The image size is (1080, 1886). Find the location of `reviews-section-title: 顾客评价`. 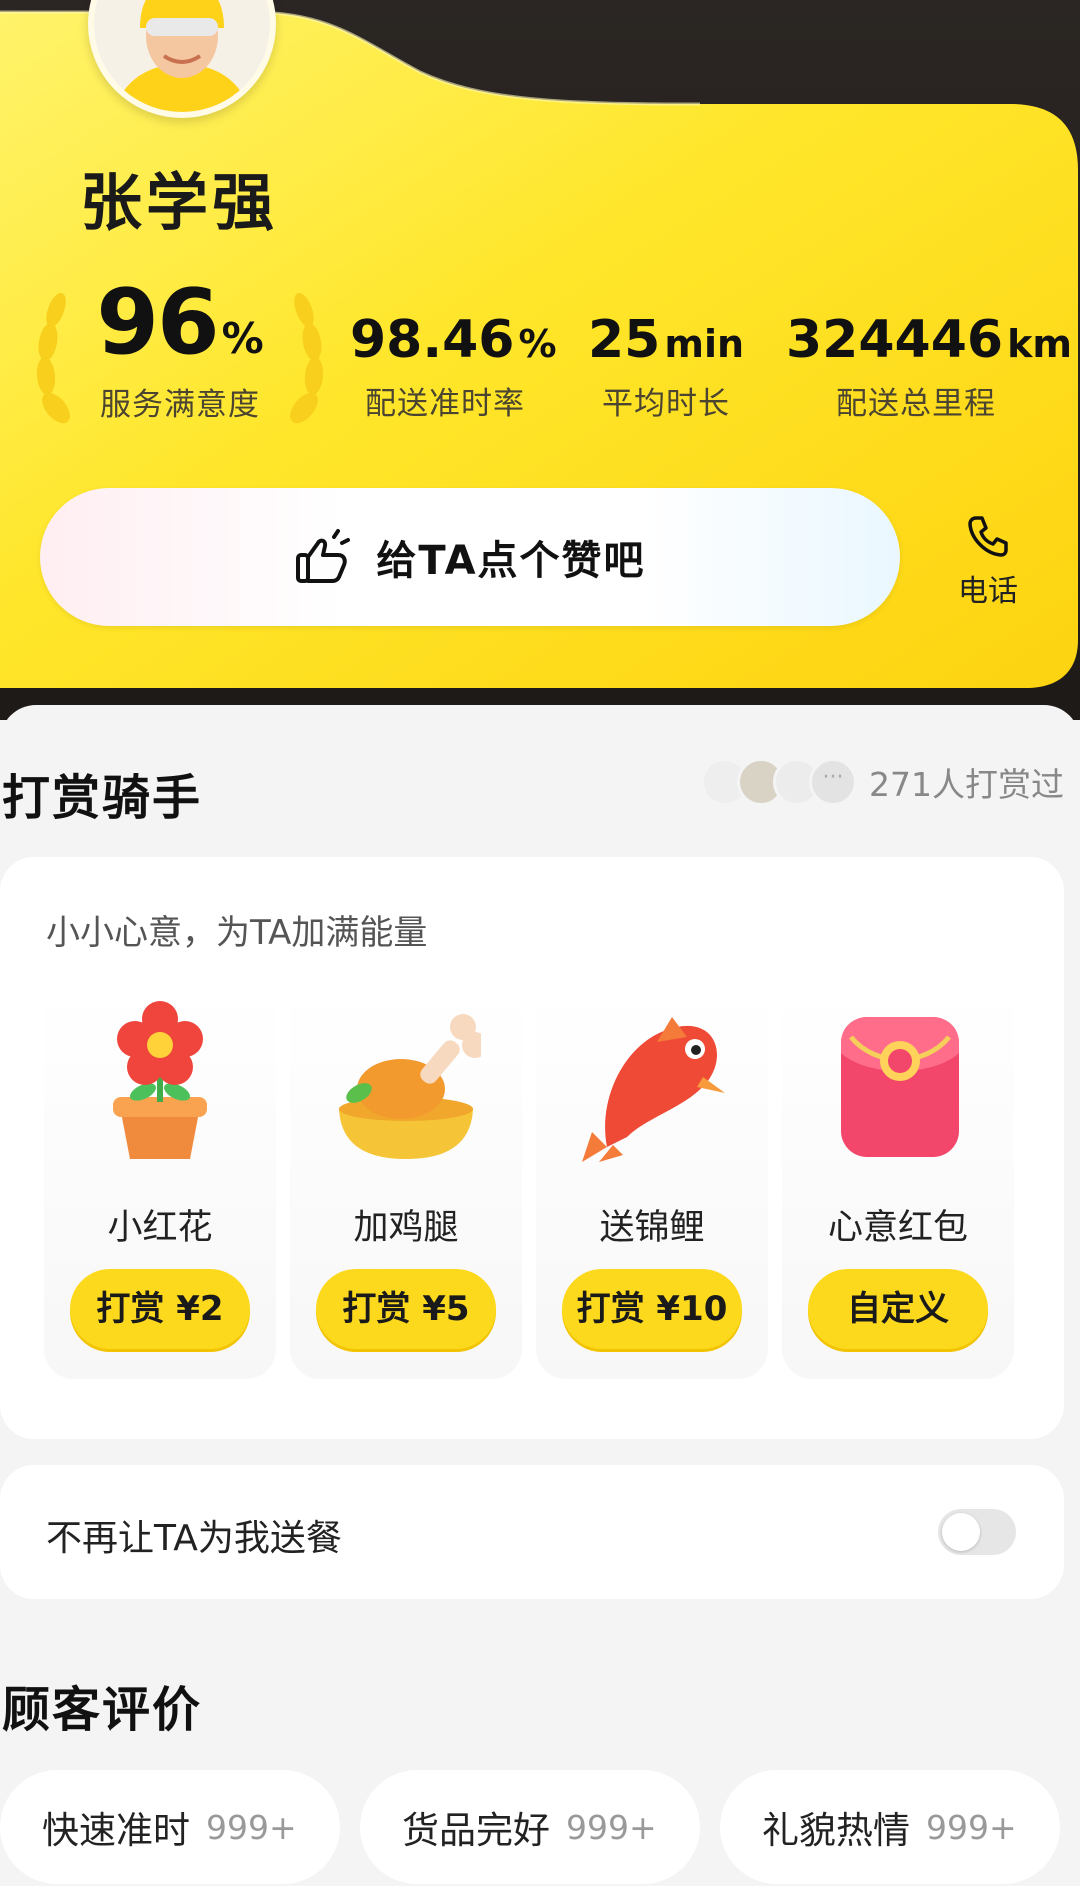

reviews-section-title: 顾客评价 is located at coordinates (102, 1710).